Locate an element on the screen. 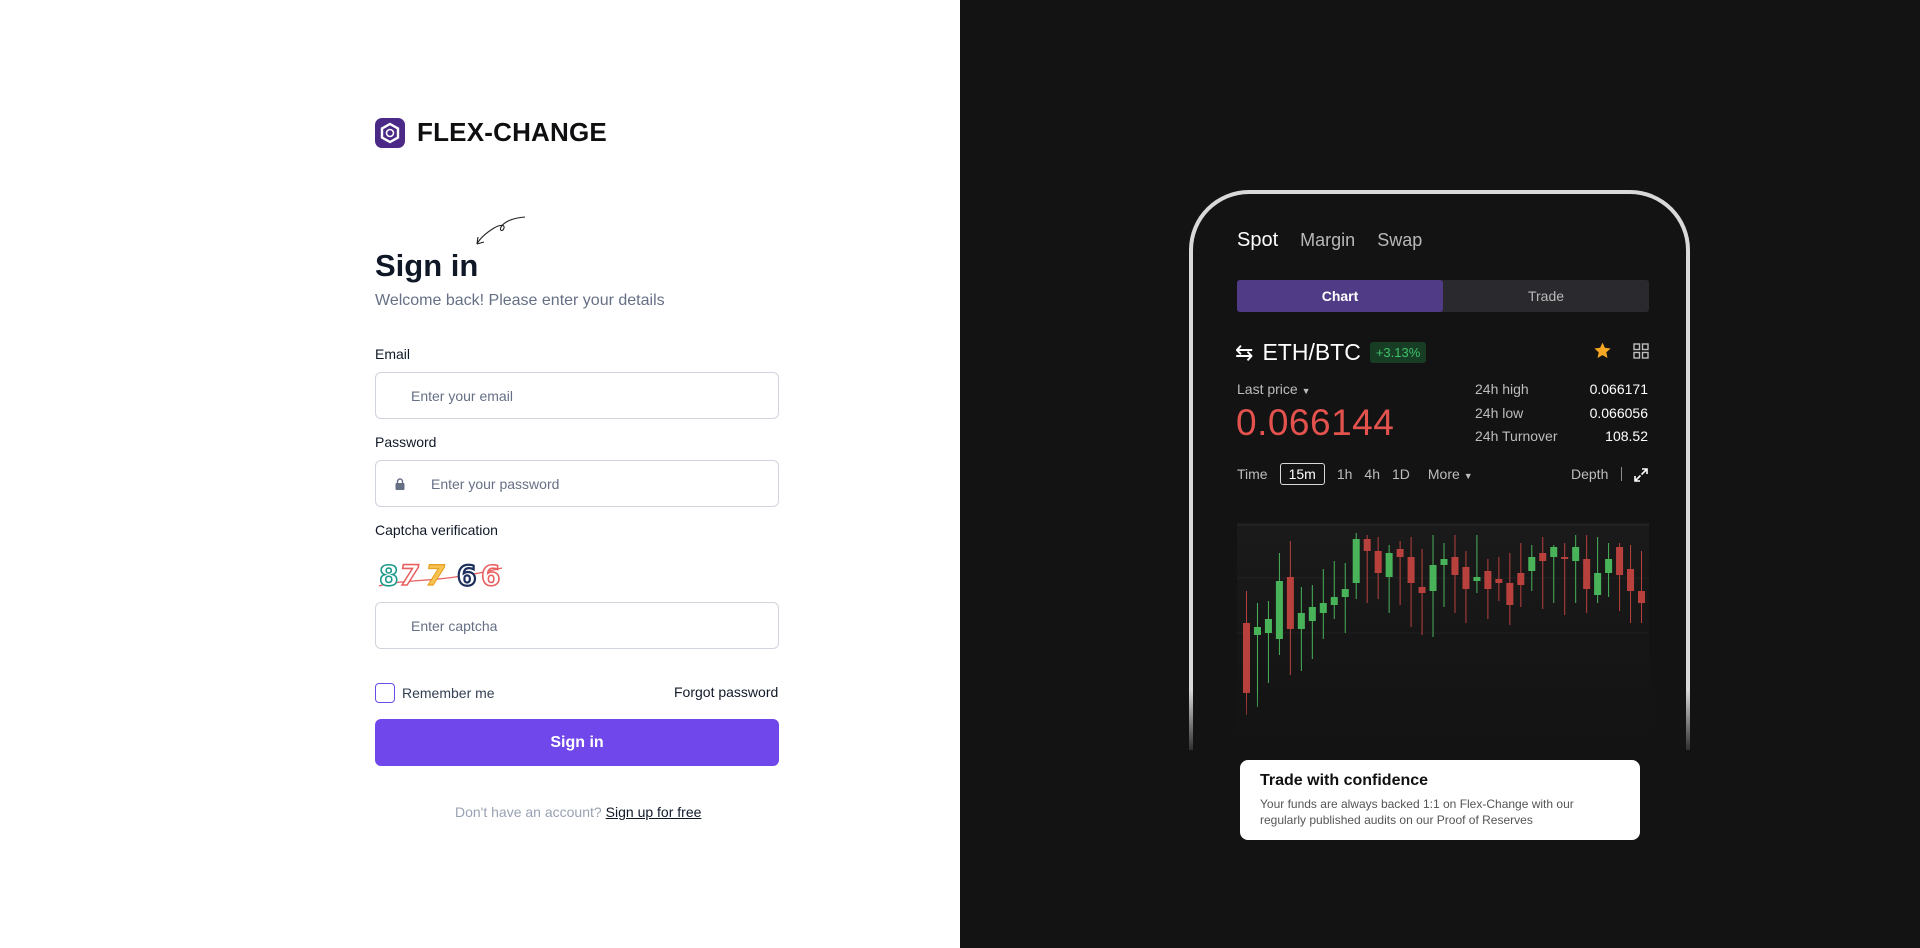 This screenshot has height=948, width=1920. stat-row: 24h low 0.066056 is located at coordinates (1561, 417).